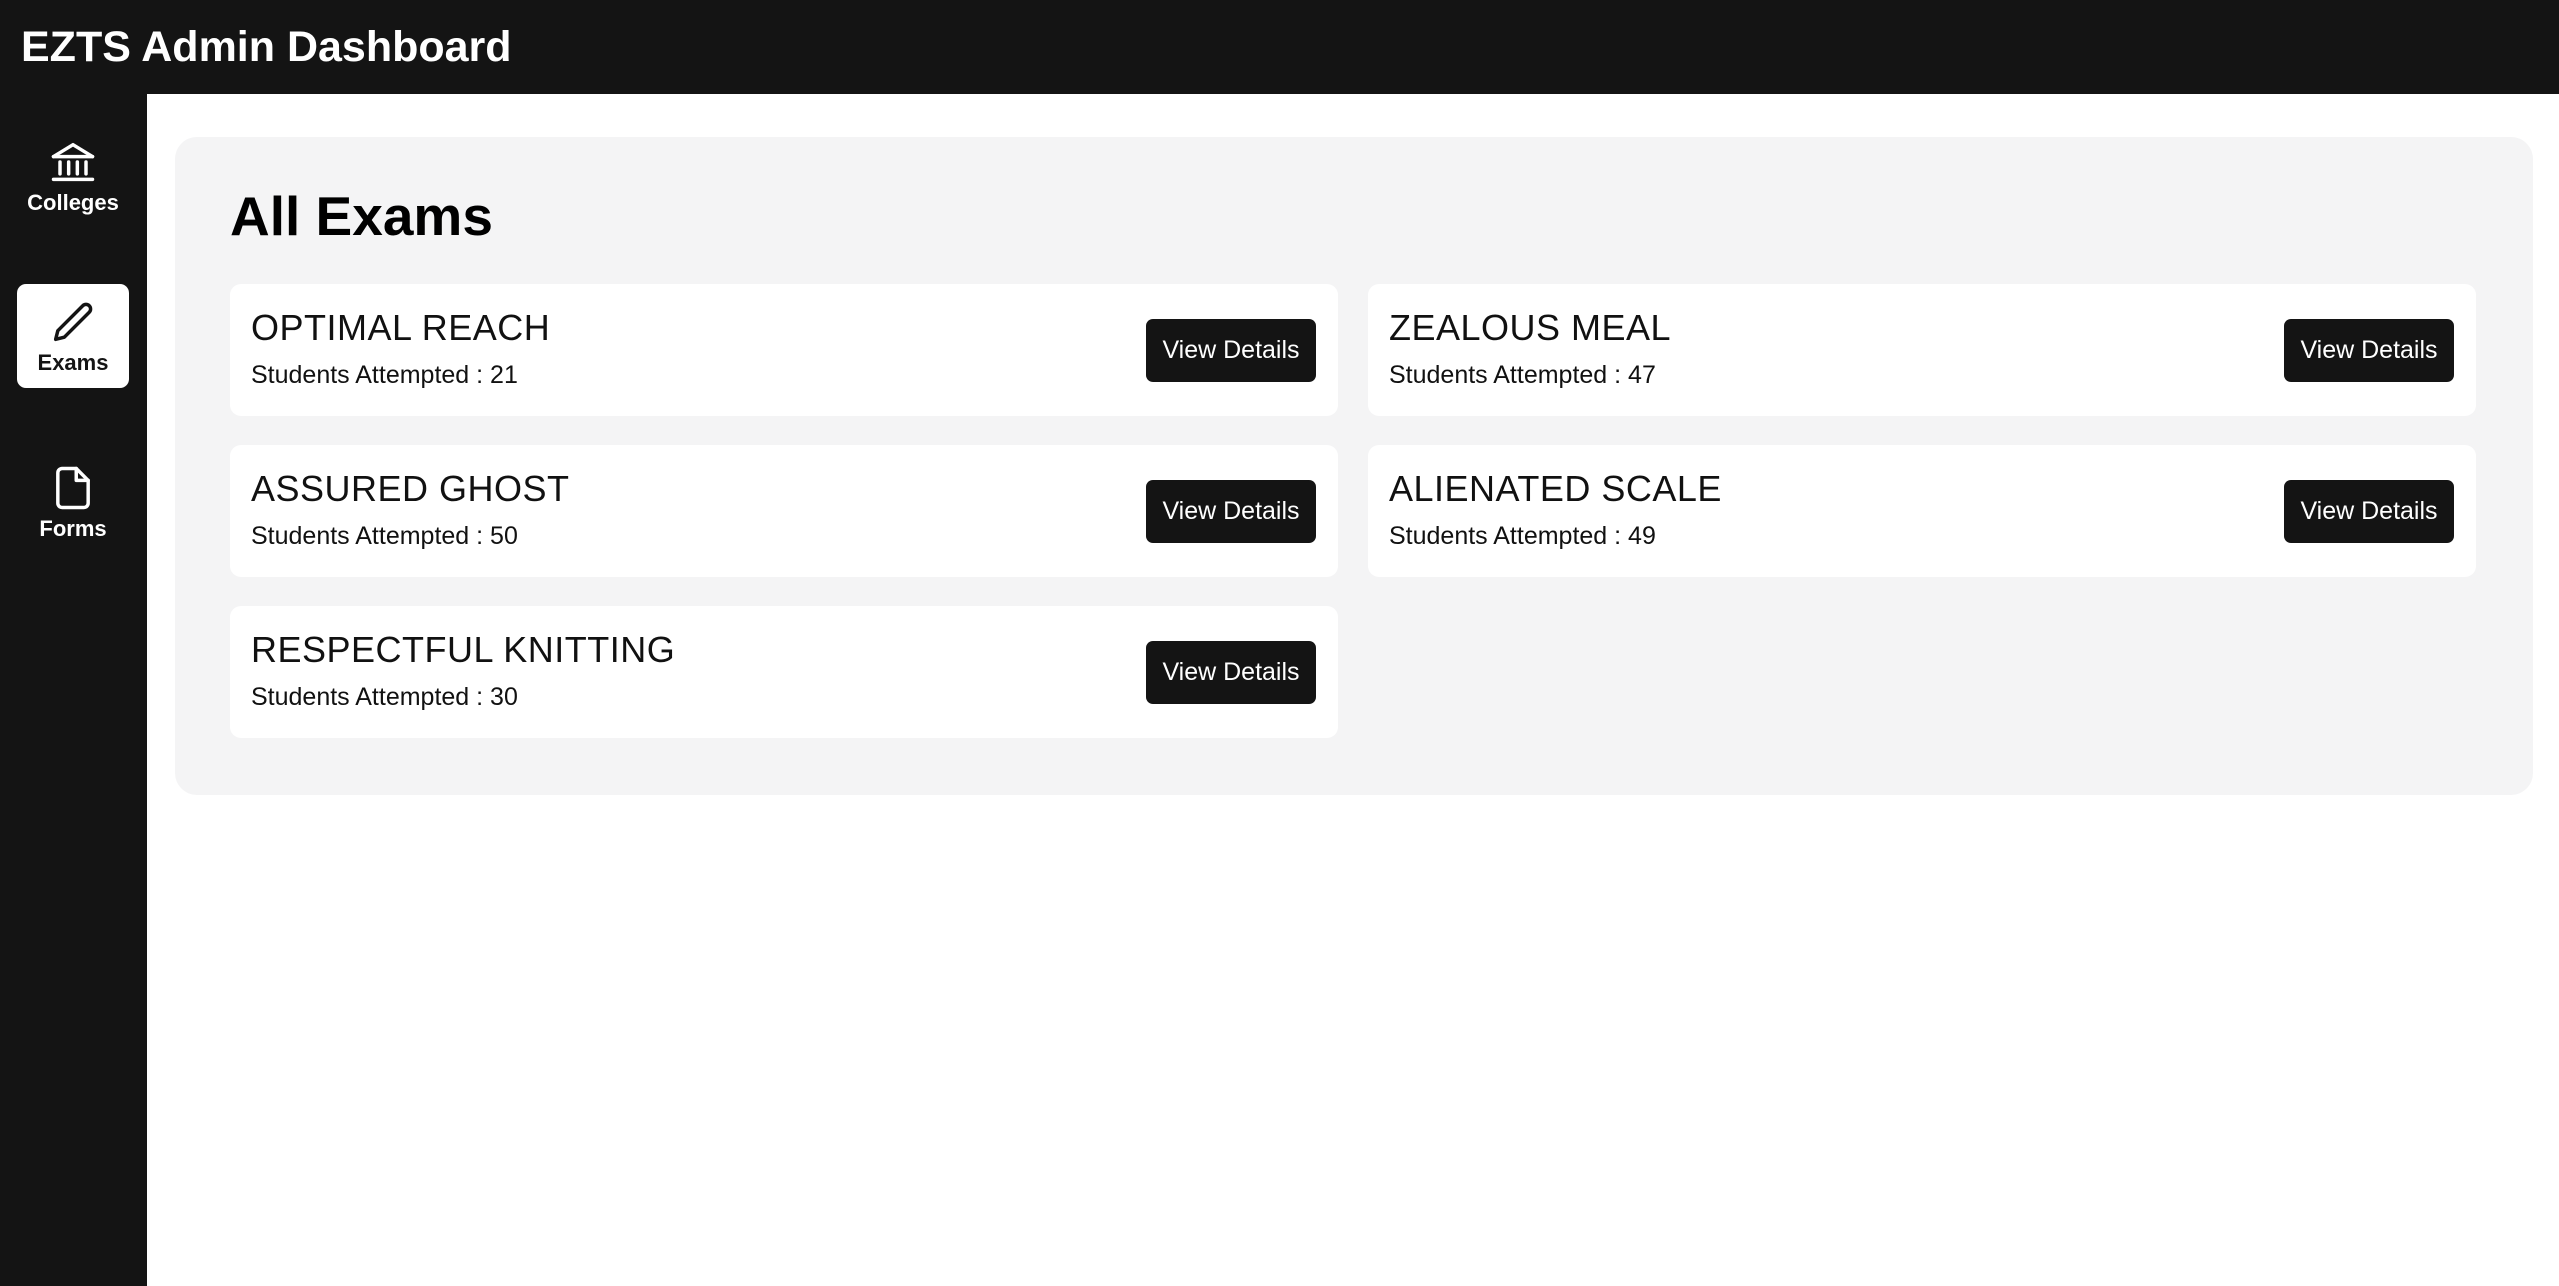  I want to click on exam-name: RESPECTFUL KNITTING, so click(463, 649).